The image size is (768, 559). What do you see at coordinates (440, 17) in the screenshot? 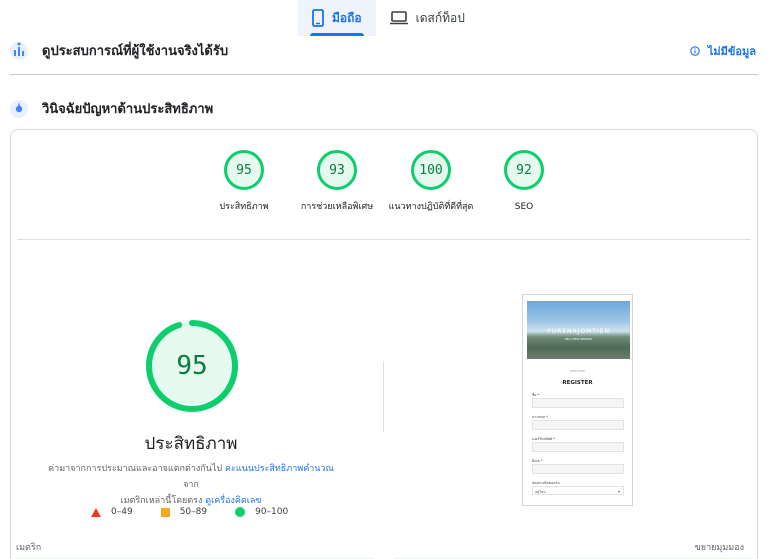
I see `tab-desktop-label: เดสก์ท็อป` at bounding box center [440, 17].